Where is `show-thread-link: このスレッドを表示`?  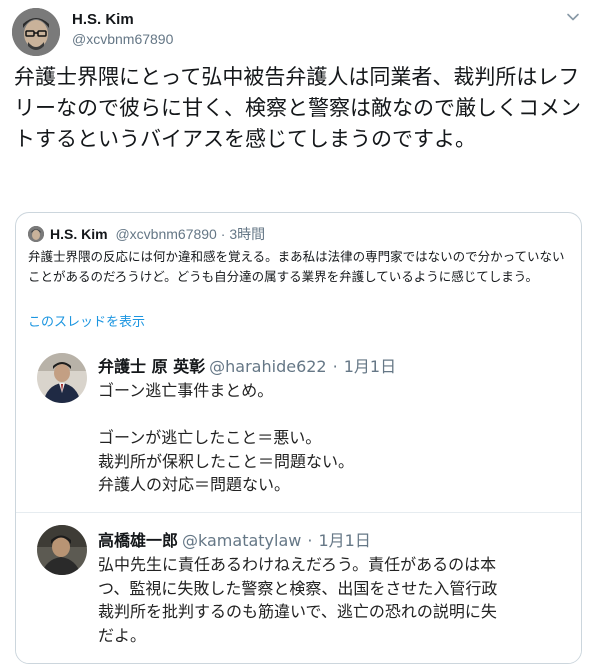
show-thread-link: このスレッドを表示 is located at coordinates (86, 320).